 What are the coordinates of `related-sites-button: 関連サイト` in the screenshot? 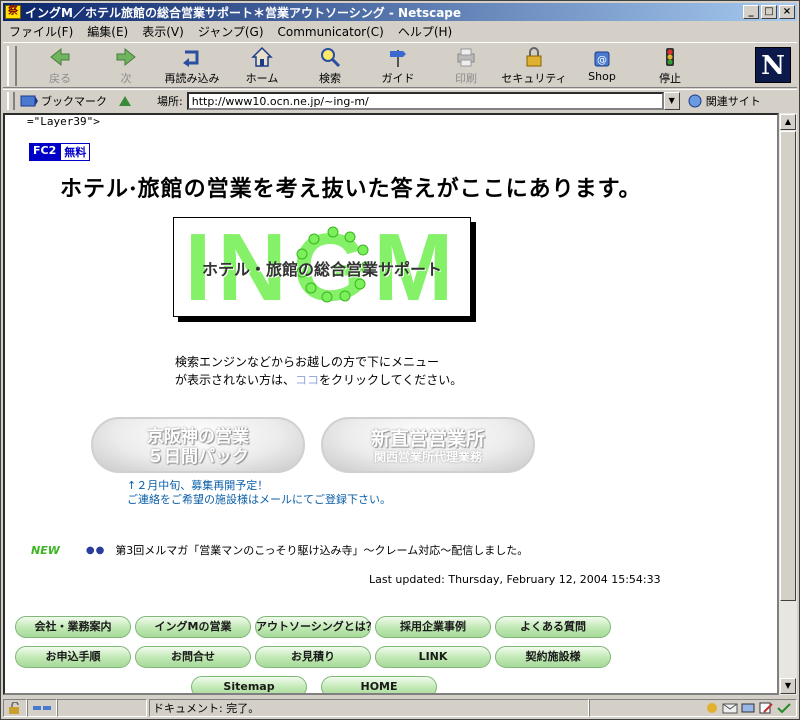 It's located at (733, 101).